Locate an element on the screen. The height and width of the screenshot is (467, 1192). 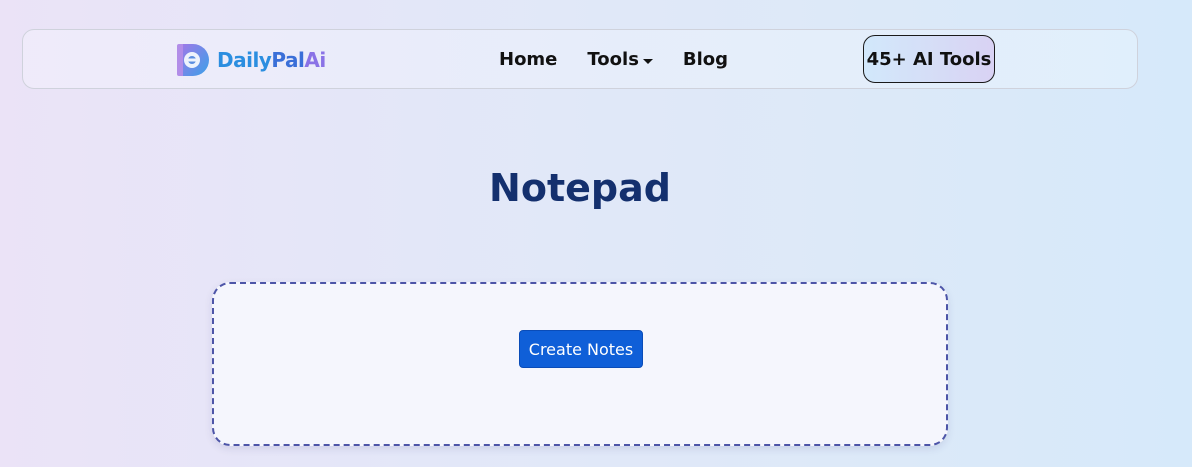
nav-blog-label: Blog is located at coordinates (705, 59).